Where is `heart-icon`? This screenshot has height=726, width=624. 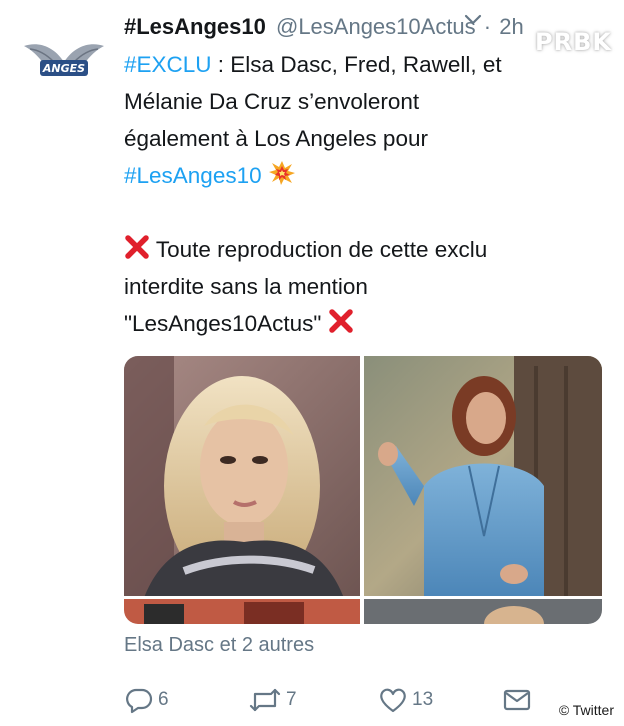
heart-icon is located at coordinates (393, 700).